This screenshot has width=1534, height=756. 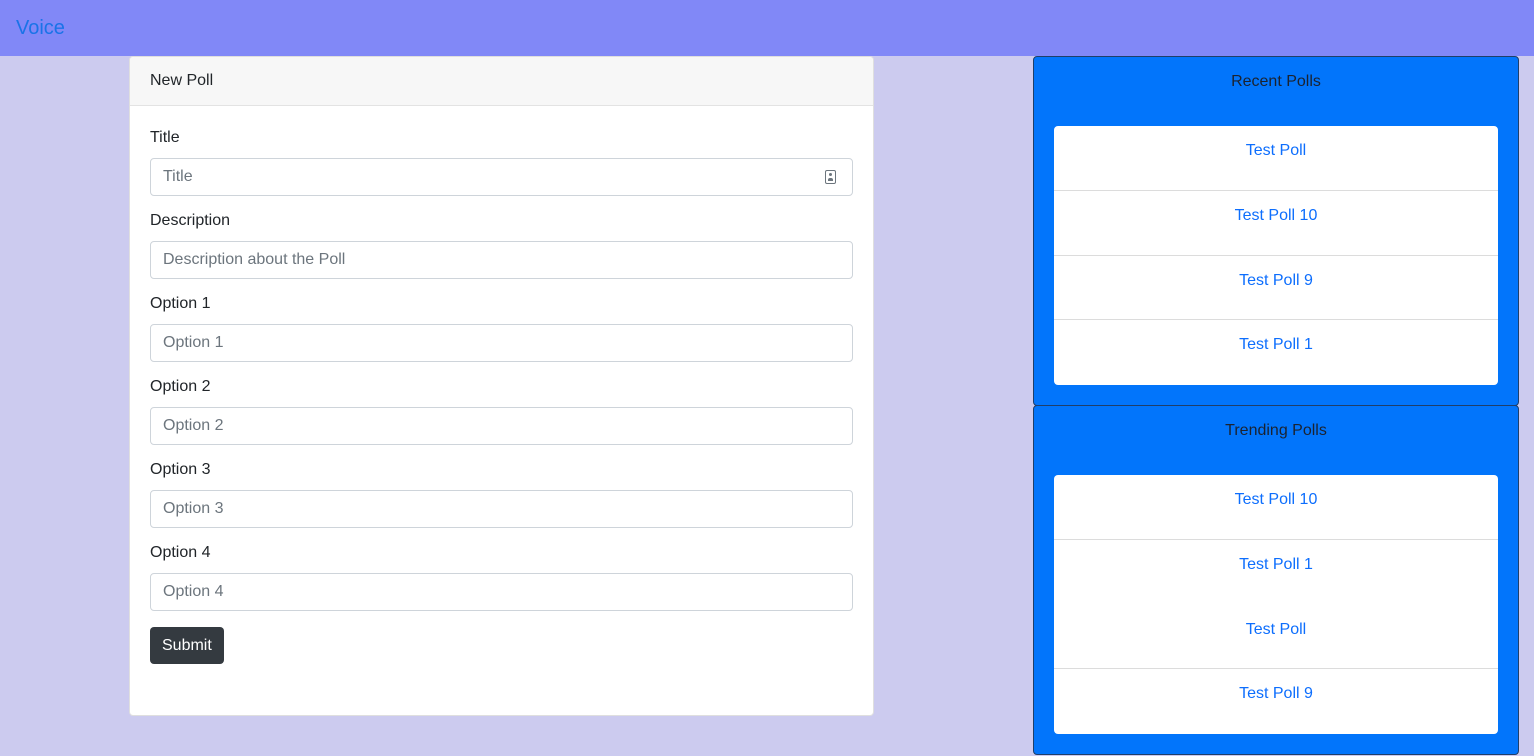 What do you see at coordinates (1276, 223) in the screenshot?
I see `recent-poll-link: Test Poll 10` at bounding box center [1276, 223].